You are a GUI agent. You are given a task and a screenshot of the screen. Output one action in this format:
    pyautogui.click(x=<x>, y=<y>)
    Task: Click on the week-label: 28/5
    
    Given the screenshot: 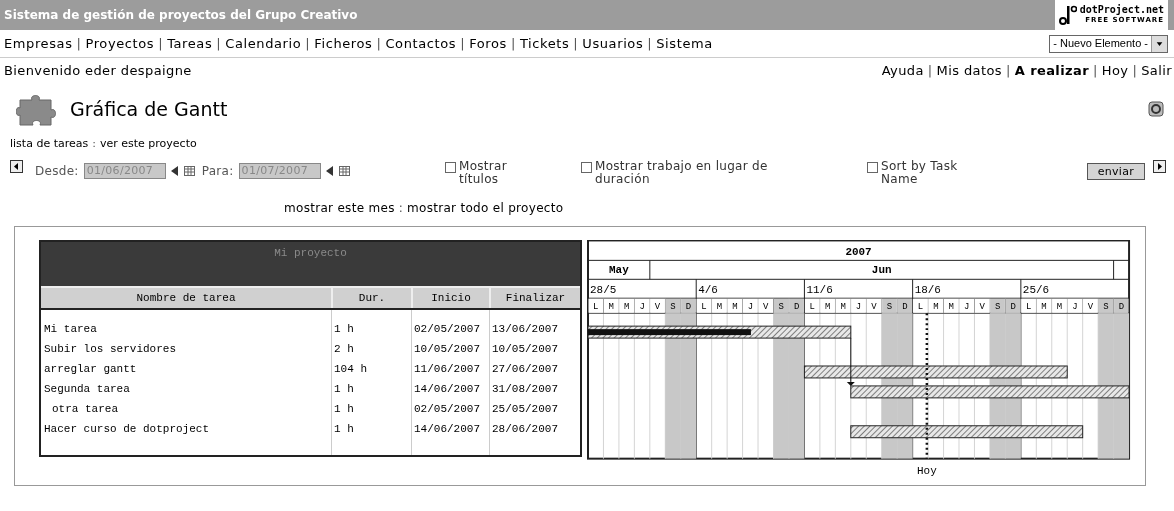 What is the action you would take?
    pyautogui.click(x=603, y=290)
    